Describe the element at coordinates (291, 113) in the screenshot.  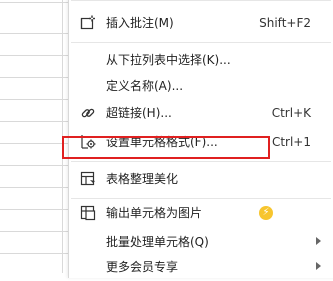
I see `menu-item-shortcut: Ctrl+K` at that location.